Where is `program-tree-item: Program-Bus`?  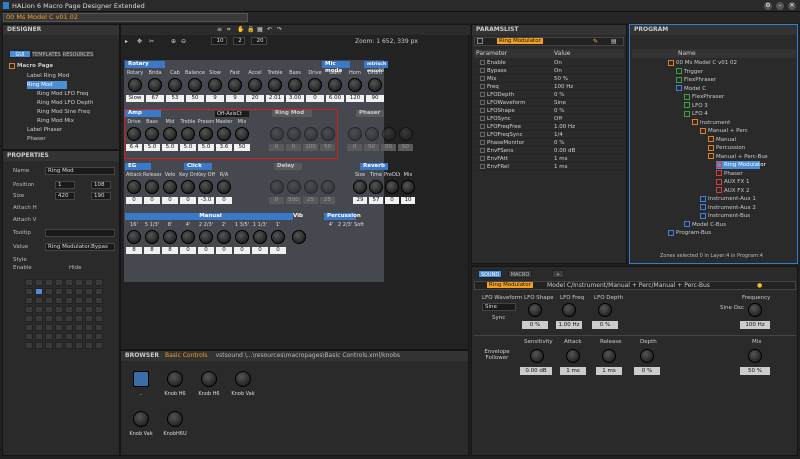
program-tree-item: Program-Bus is located at coordinates (689, 233).